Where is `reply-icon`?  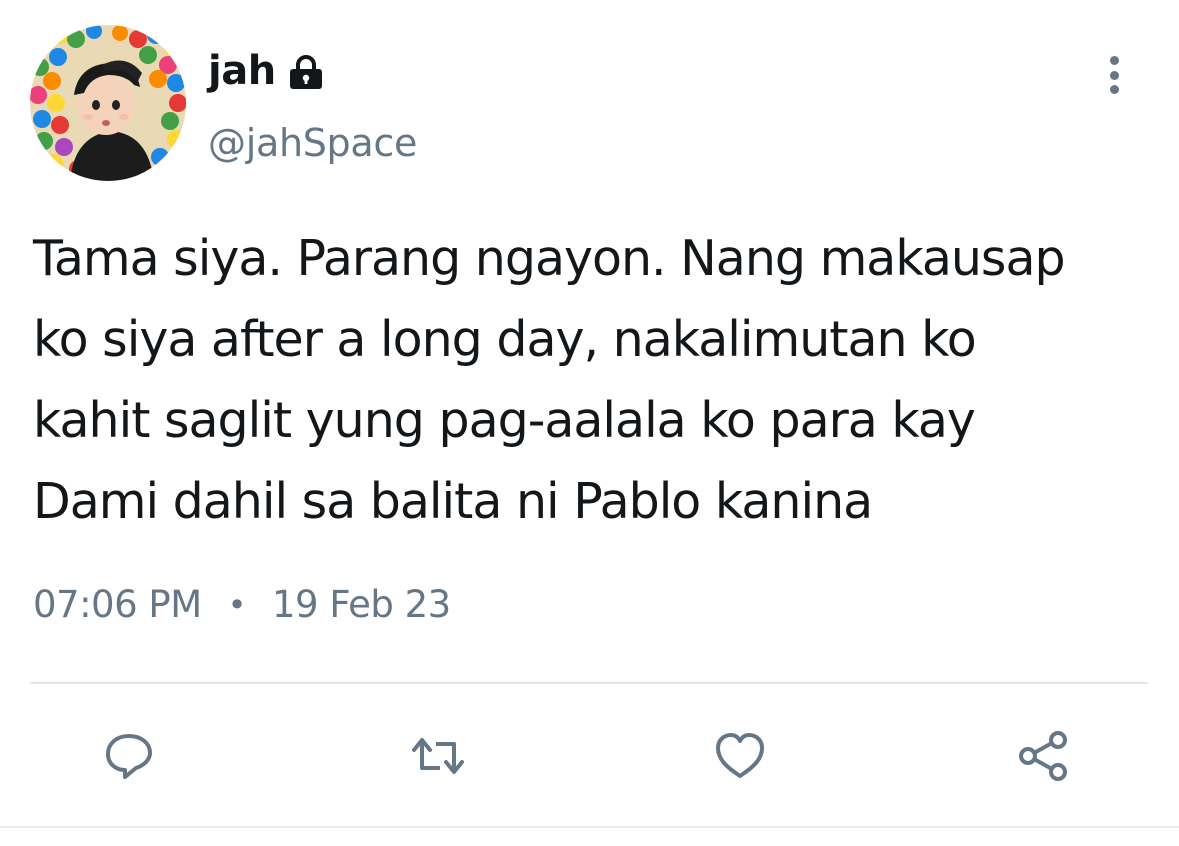
reply-icon is located at coordinates (129, 756).